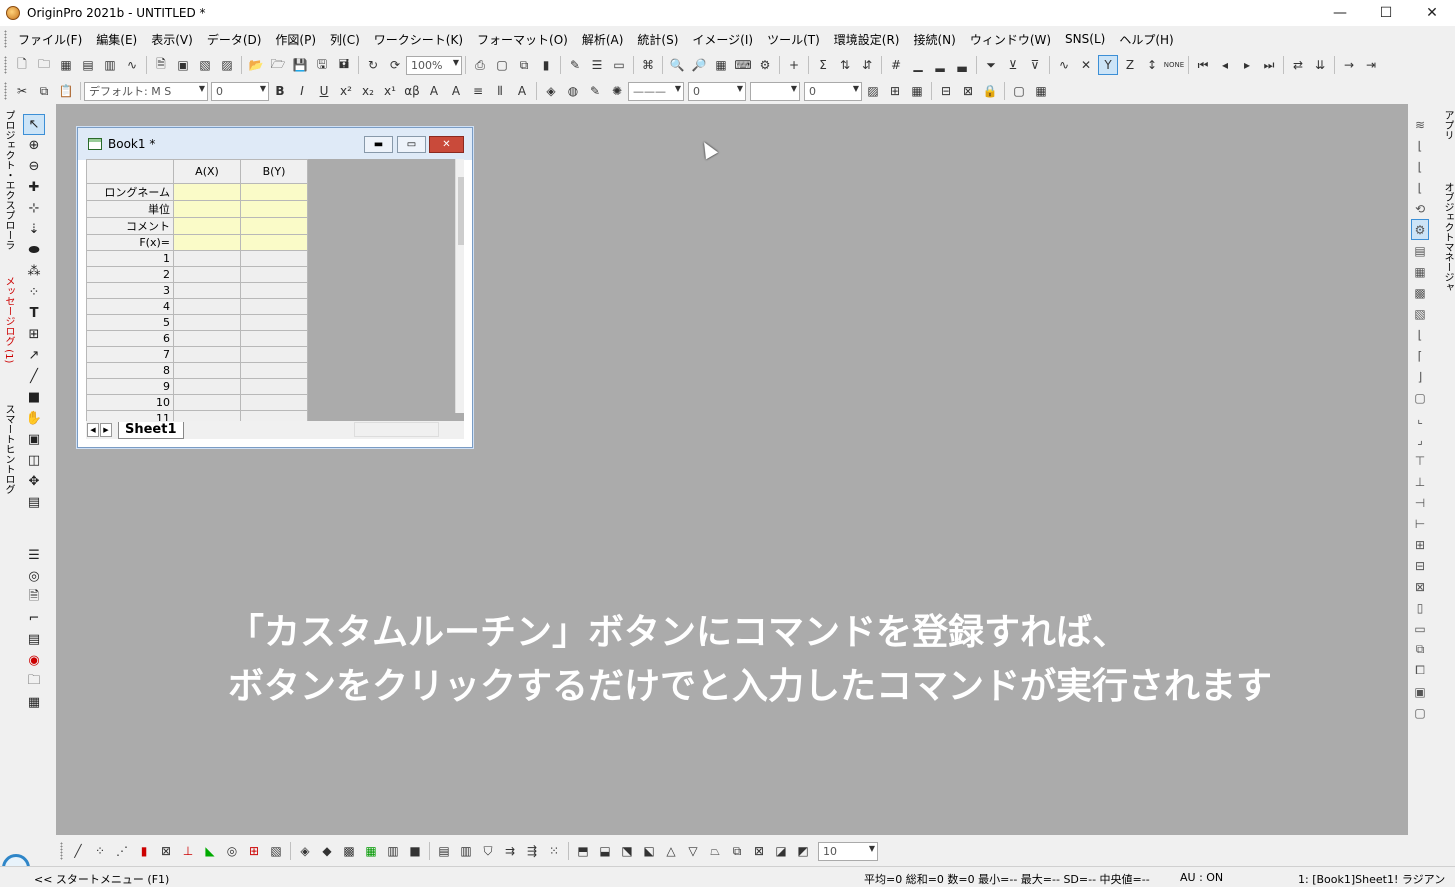 This screenshot has height=887, width=1455. I want to click on move-end-icon: ⇥, so click(1371, 65).